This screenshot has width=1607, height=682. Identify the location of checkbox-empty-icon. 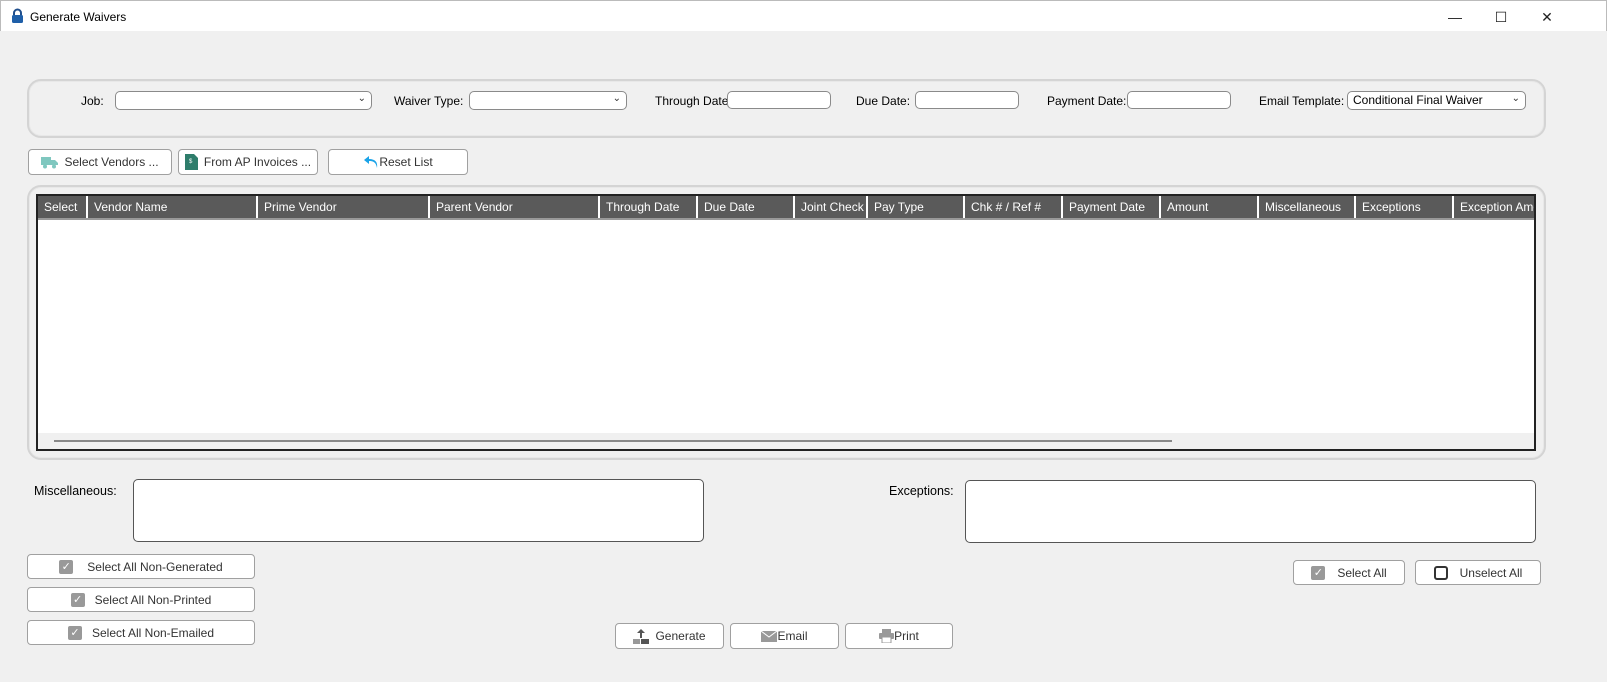
(1440, 572).